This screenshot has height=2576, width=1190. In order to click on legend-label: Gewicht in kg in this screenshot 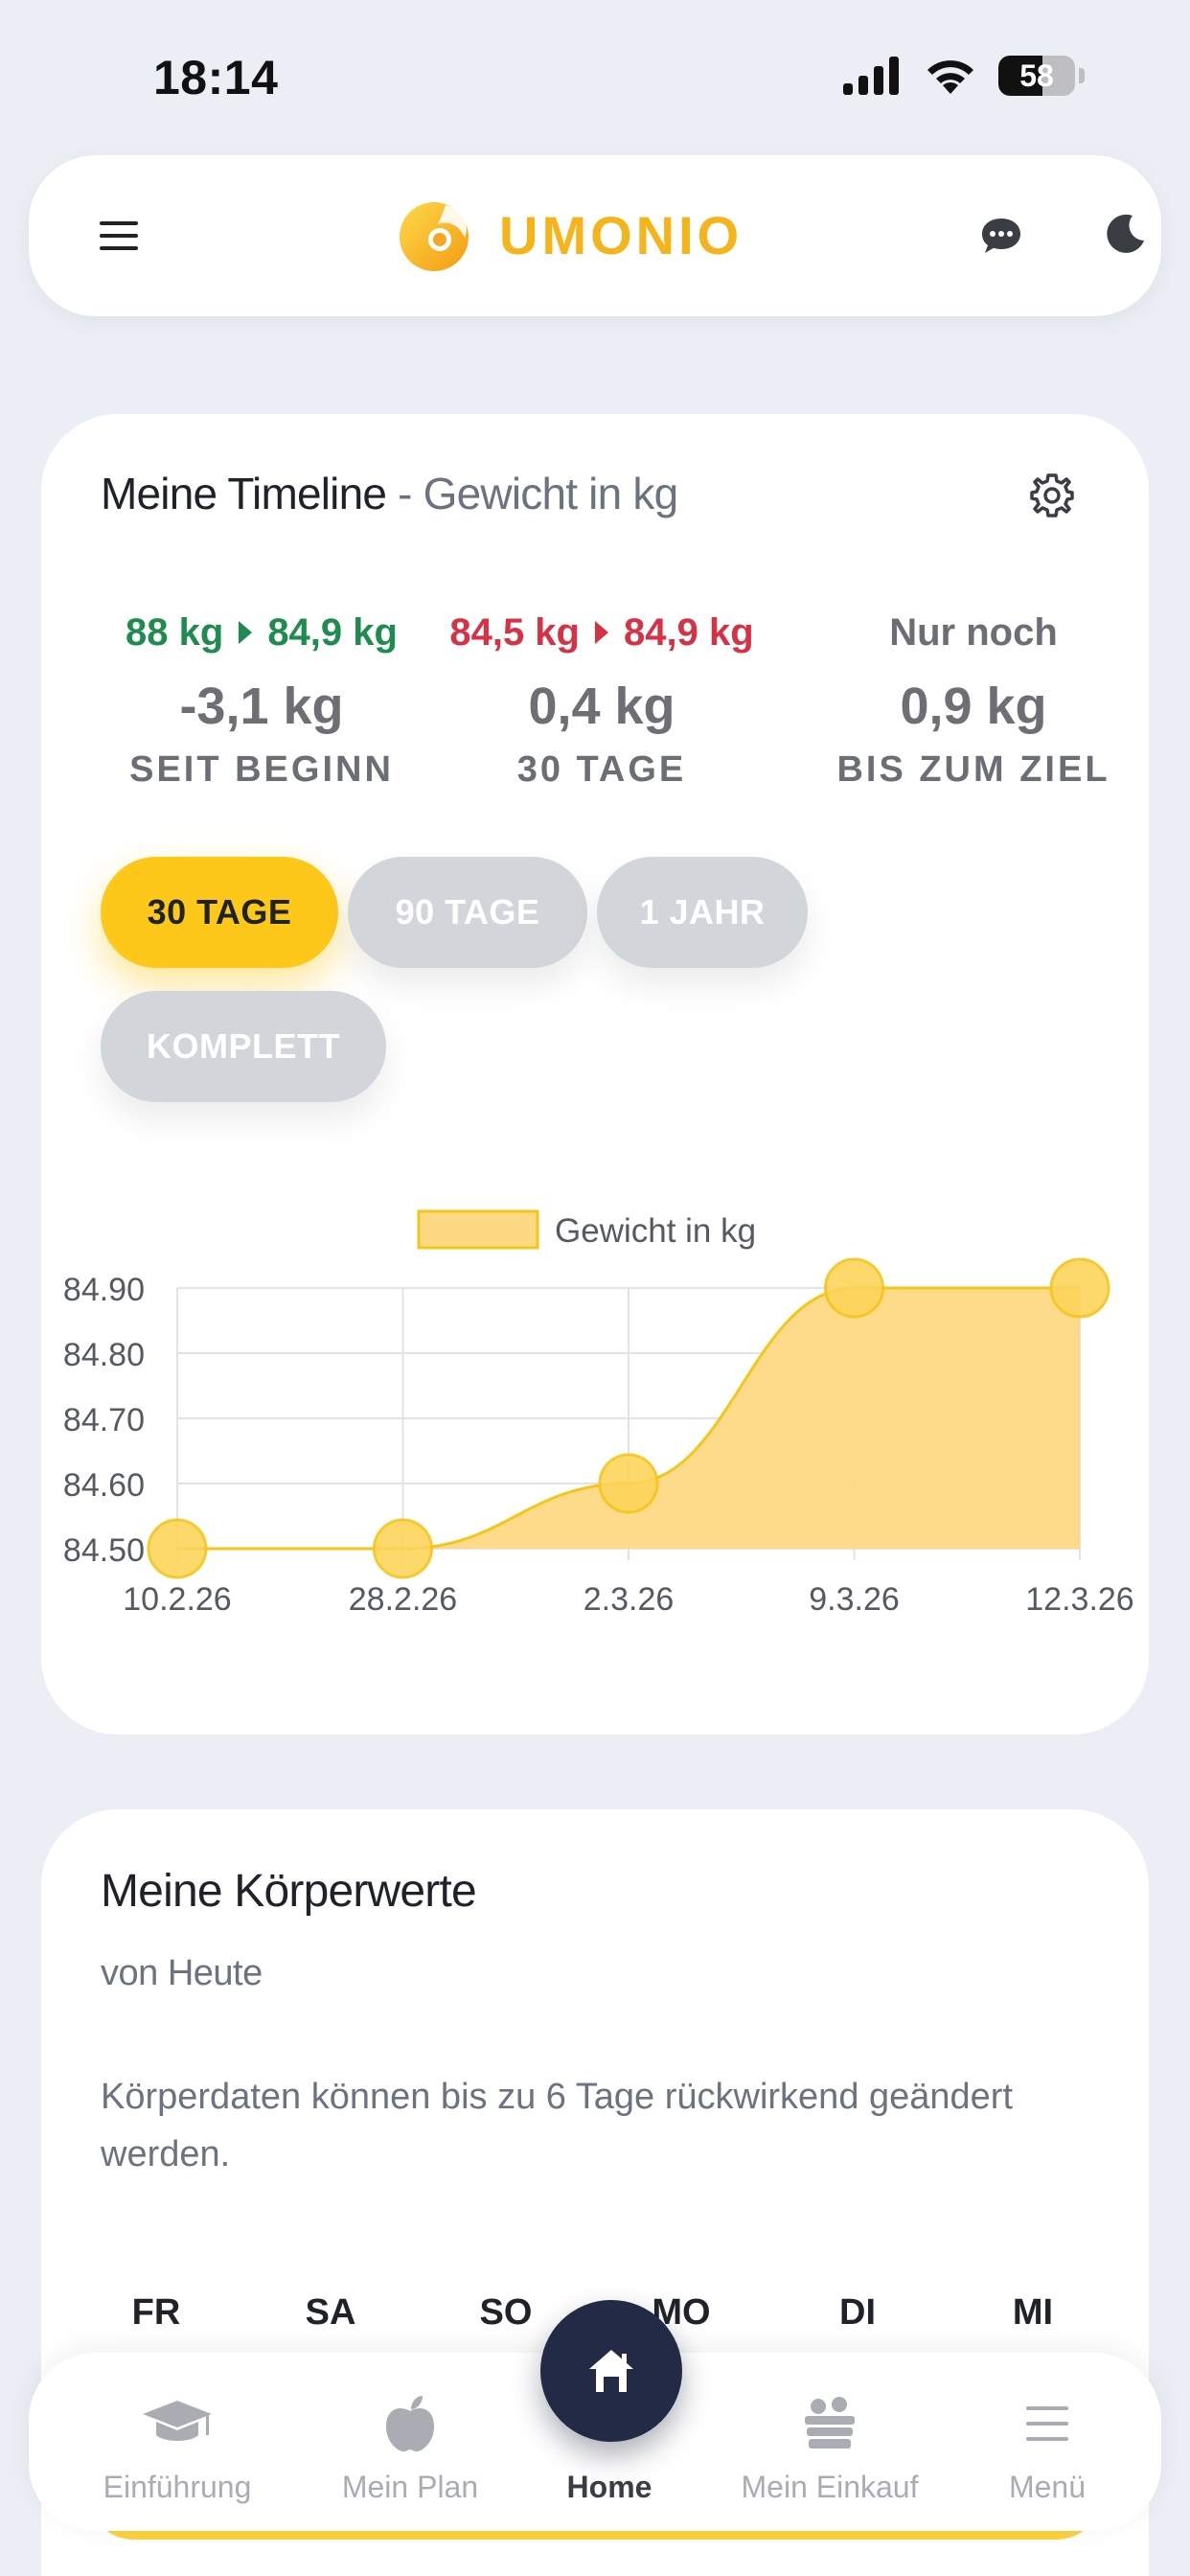, I will do `click(655, 1231)`.